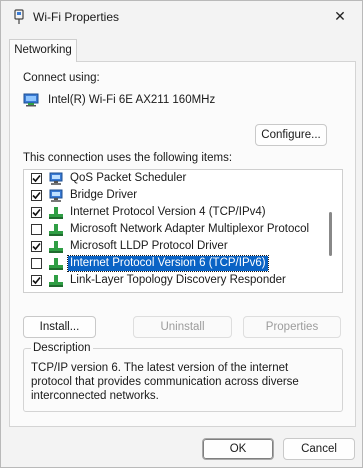 The width and height of the screenshot is (363, 468). Describe the element at coordinates (149, 246) in the screenshot. I see `item-label: Microsoft LLDP Protocol Driver` at that location.